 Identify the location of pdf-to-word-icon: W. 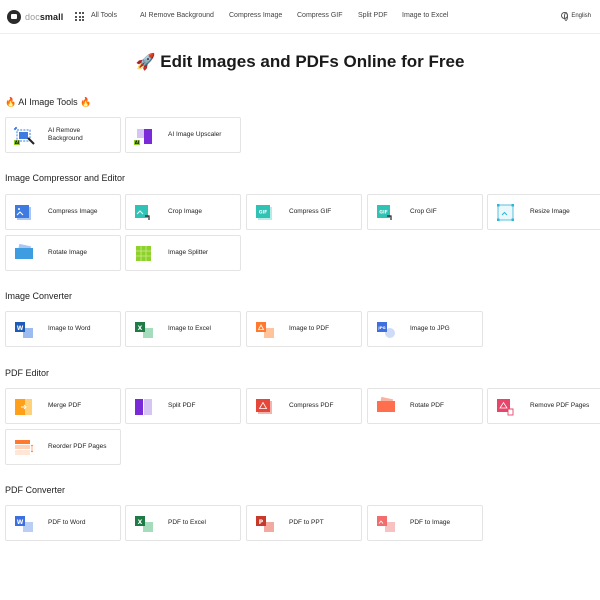
(24, 524).